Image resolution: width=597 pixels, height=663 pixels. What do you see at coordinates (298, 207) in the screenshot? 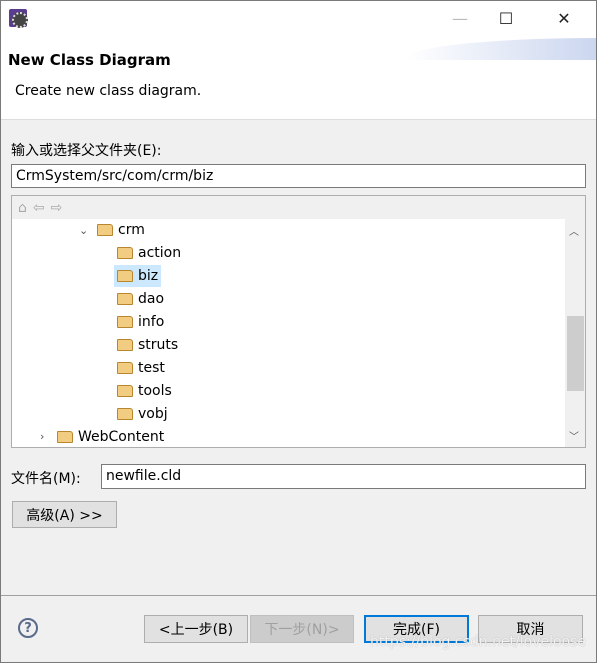
I see `tree-toolbar: ⌂ ⇦ ⇨` at bounding box center [298, 207].